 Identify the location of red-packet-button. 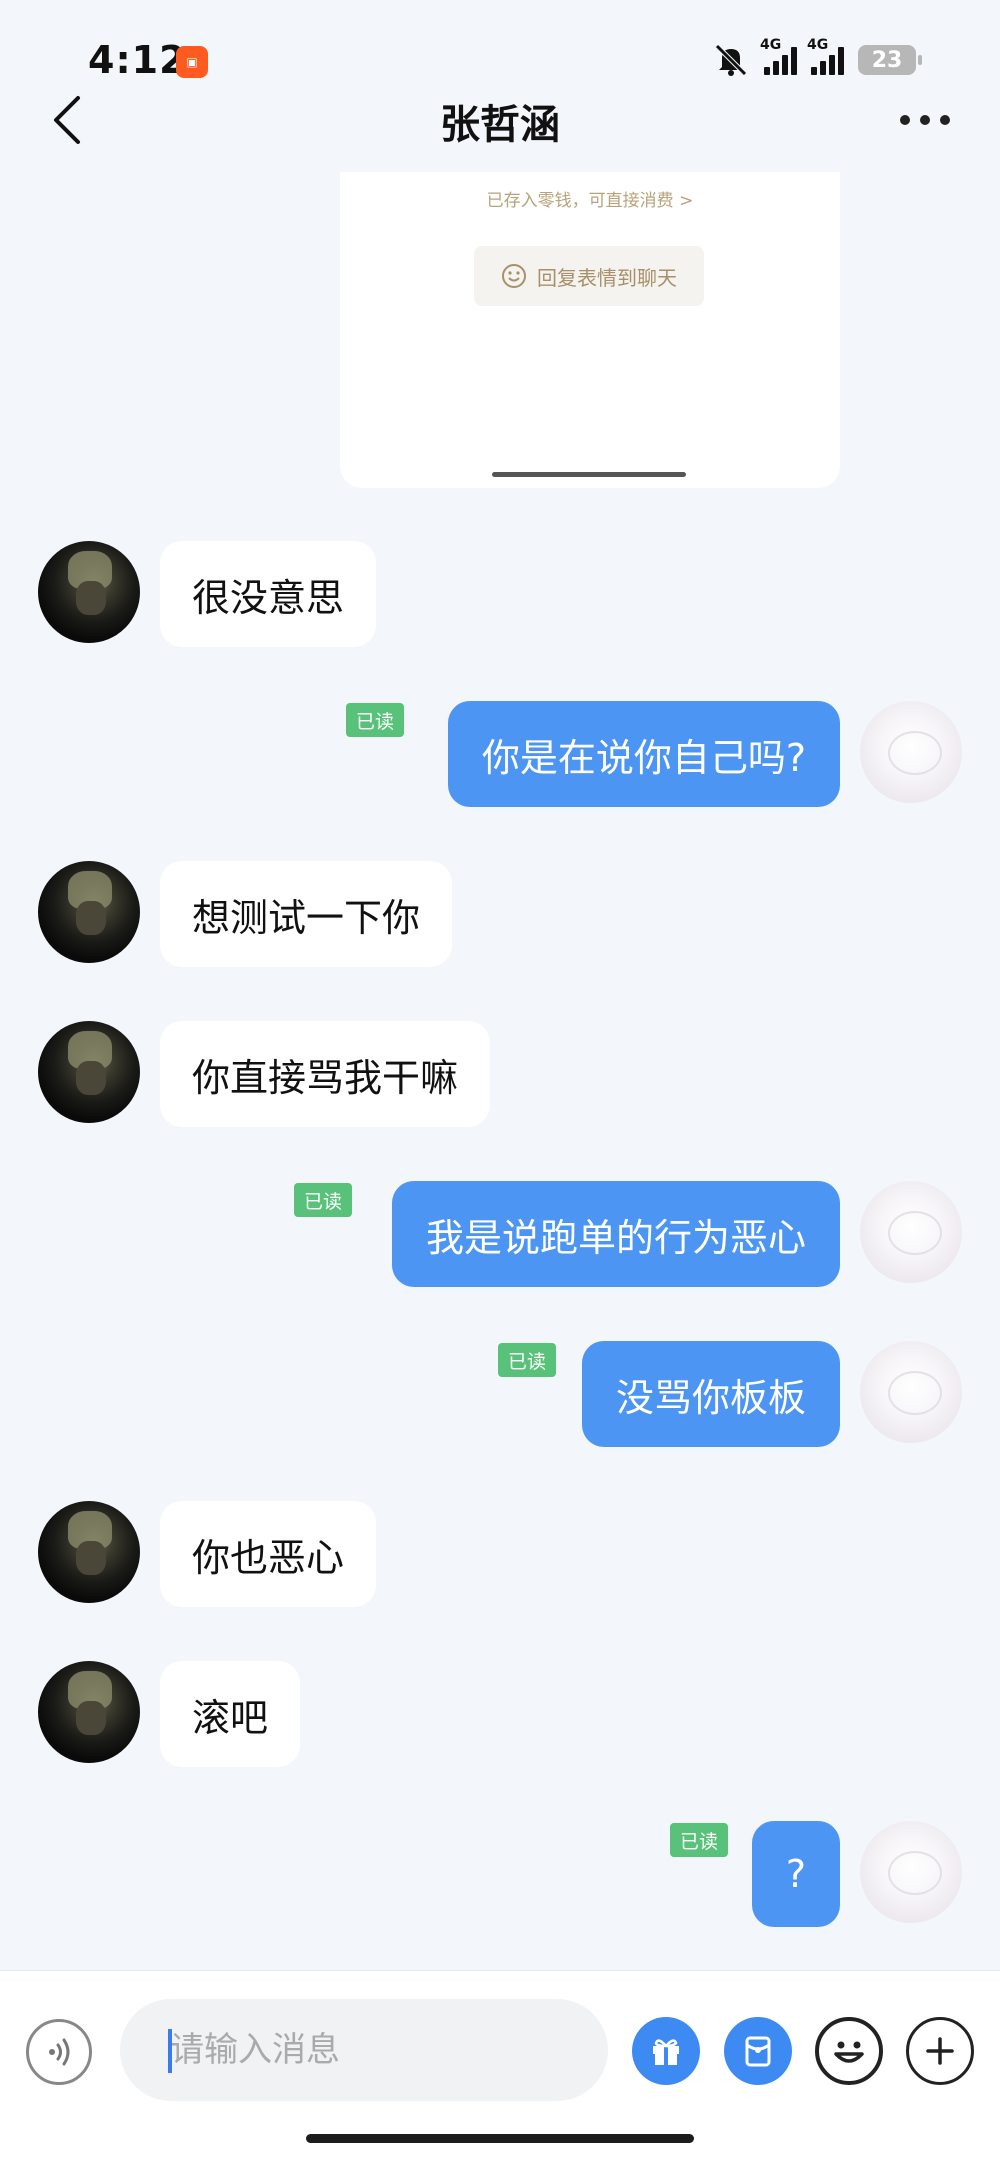
(758, 2051).